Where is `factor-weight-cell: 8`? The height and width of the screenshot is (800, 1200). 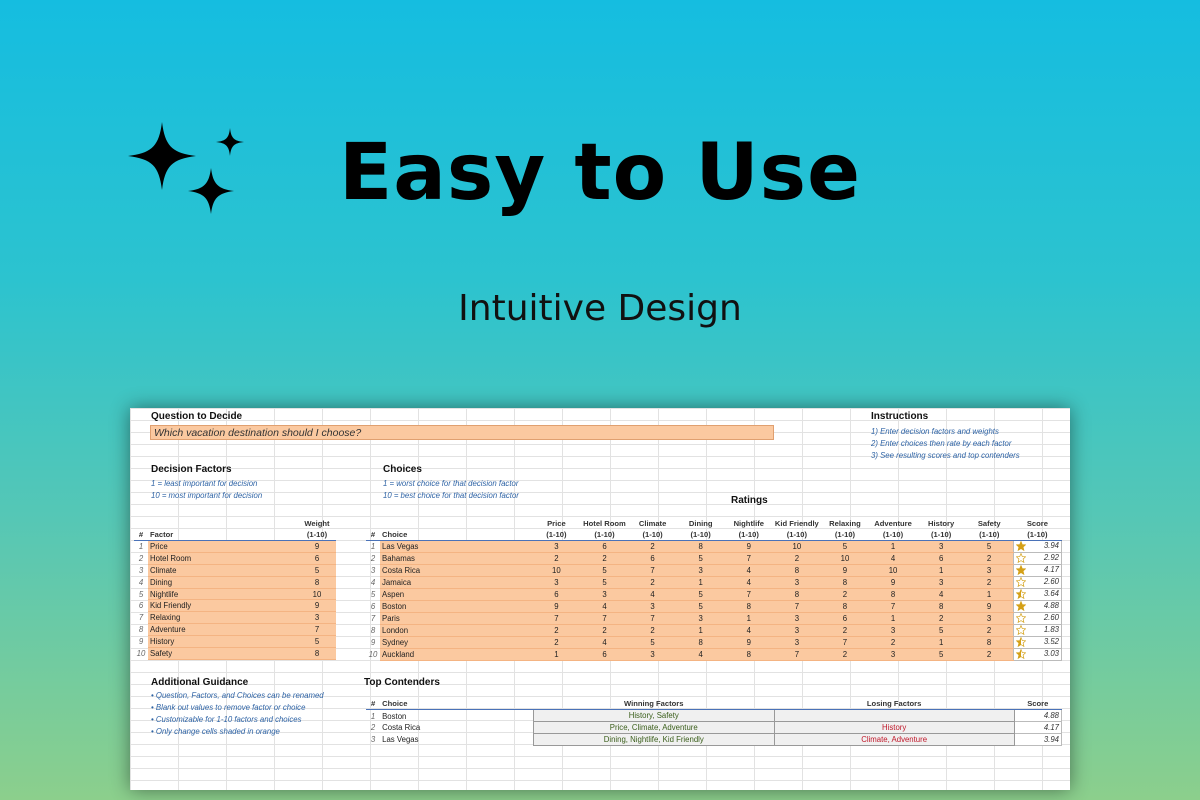
factor-weight-cell: 8 is located at coordinates (317, 653).